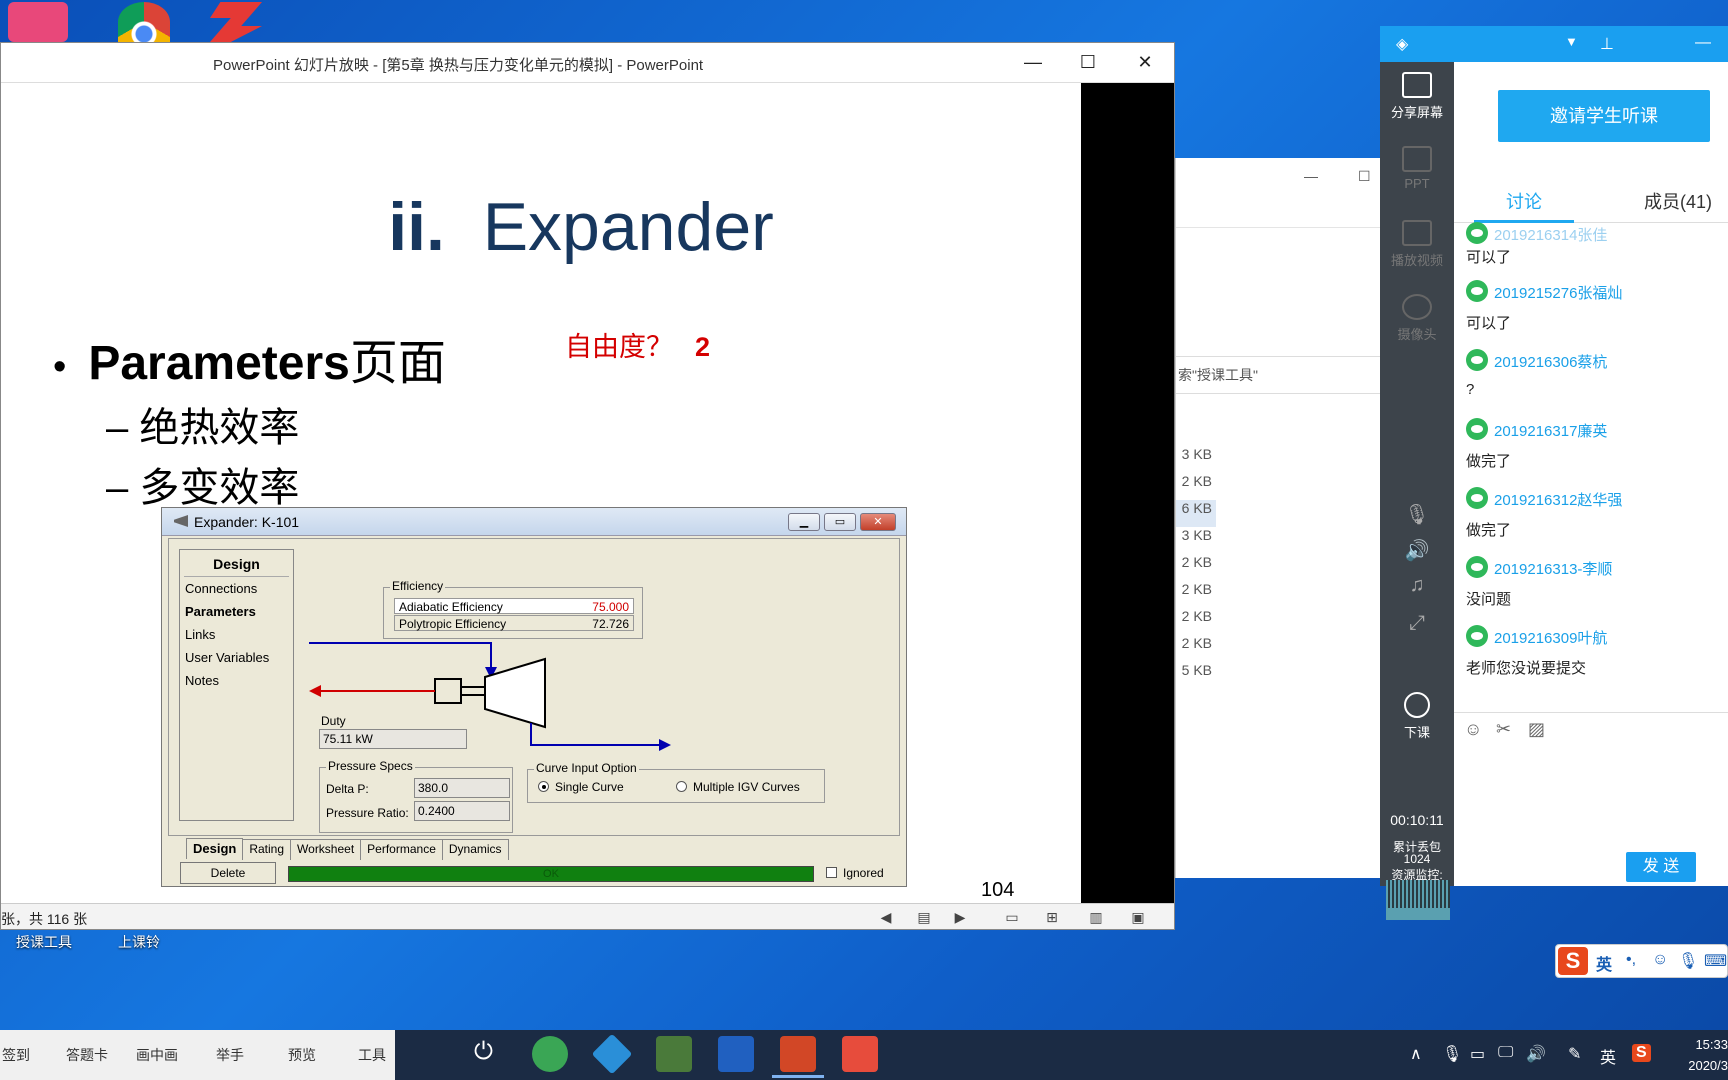 The height and width of the screenshot is (1080, 1728). I want to click on file-size: 6 KB, so click(1196, 513).